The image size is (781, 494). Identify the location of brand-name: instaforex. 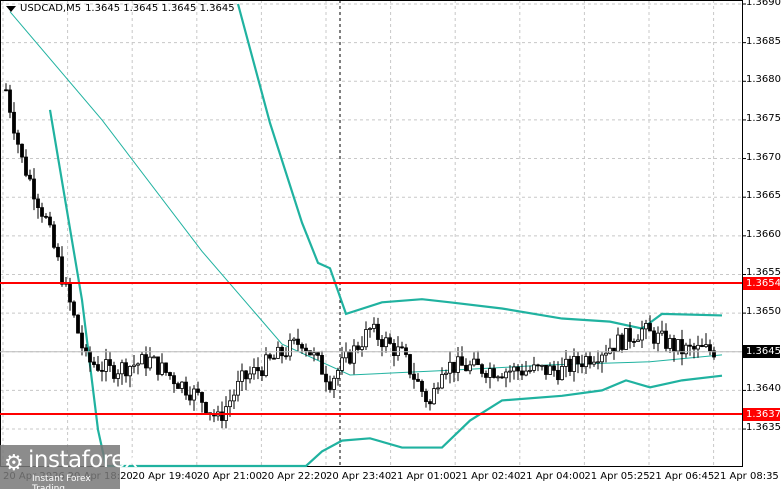
(83, 460).